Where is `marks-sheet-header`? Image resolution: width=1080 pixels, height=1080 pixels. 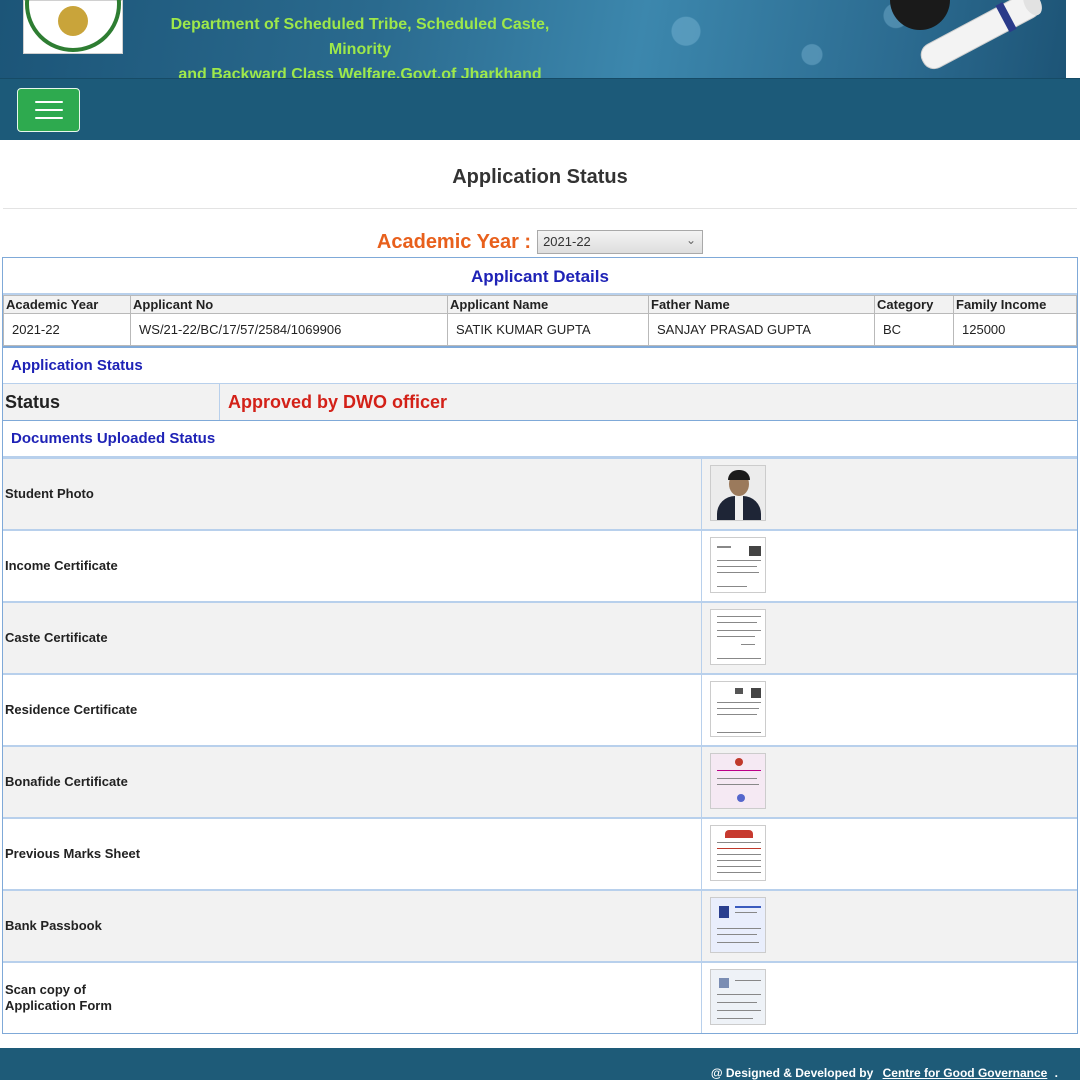 marks-sheet-header is located at coordinates (739, 834).